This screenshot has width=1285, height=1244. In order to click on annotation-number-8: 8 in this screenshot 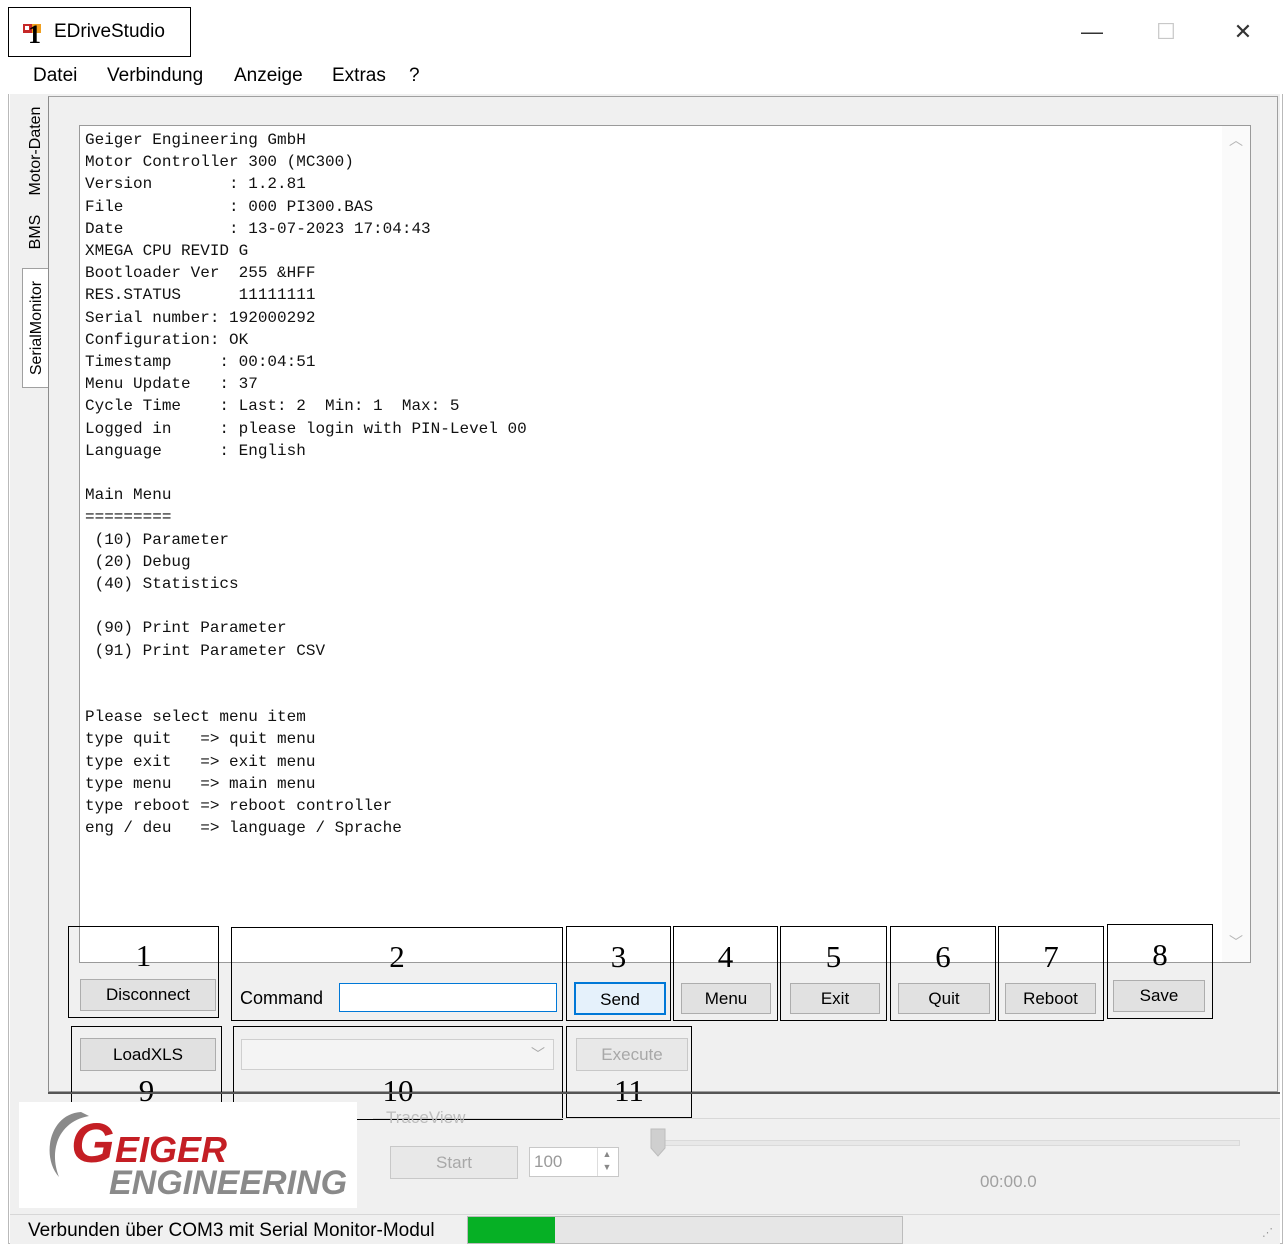, I will do `click(1160, 954)`.